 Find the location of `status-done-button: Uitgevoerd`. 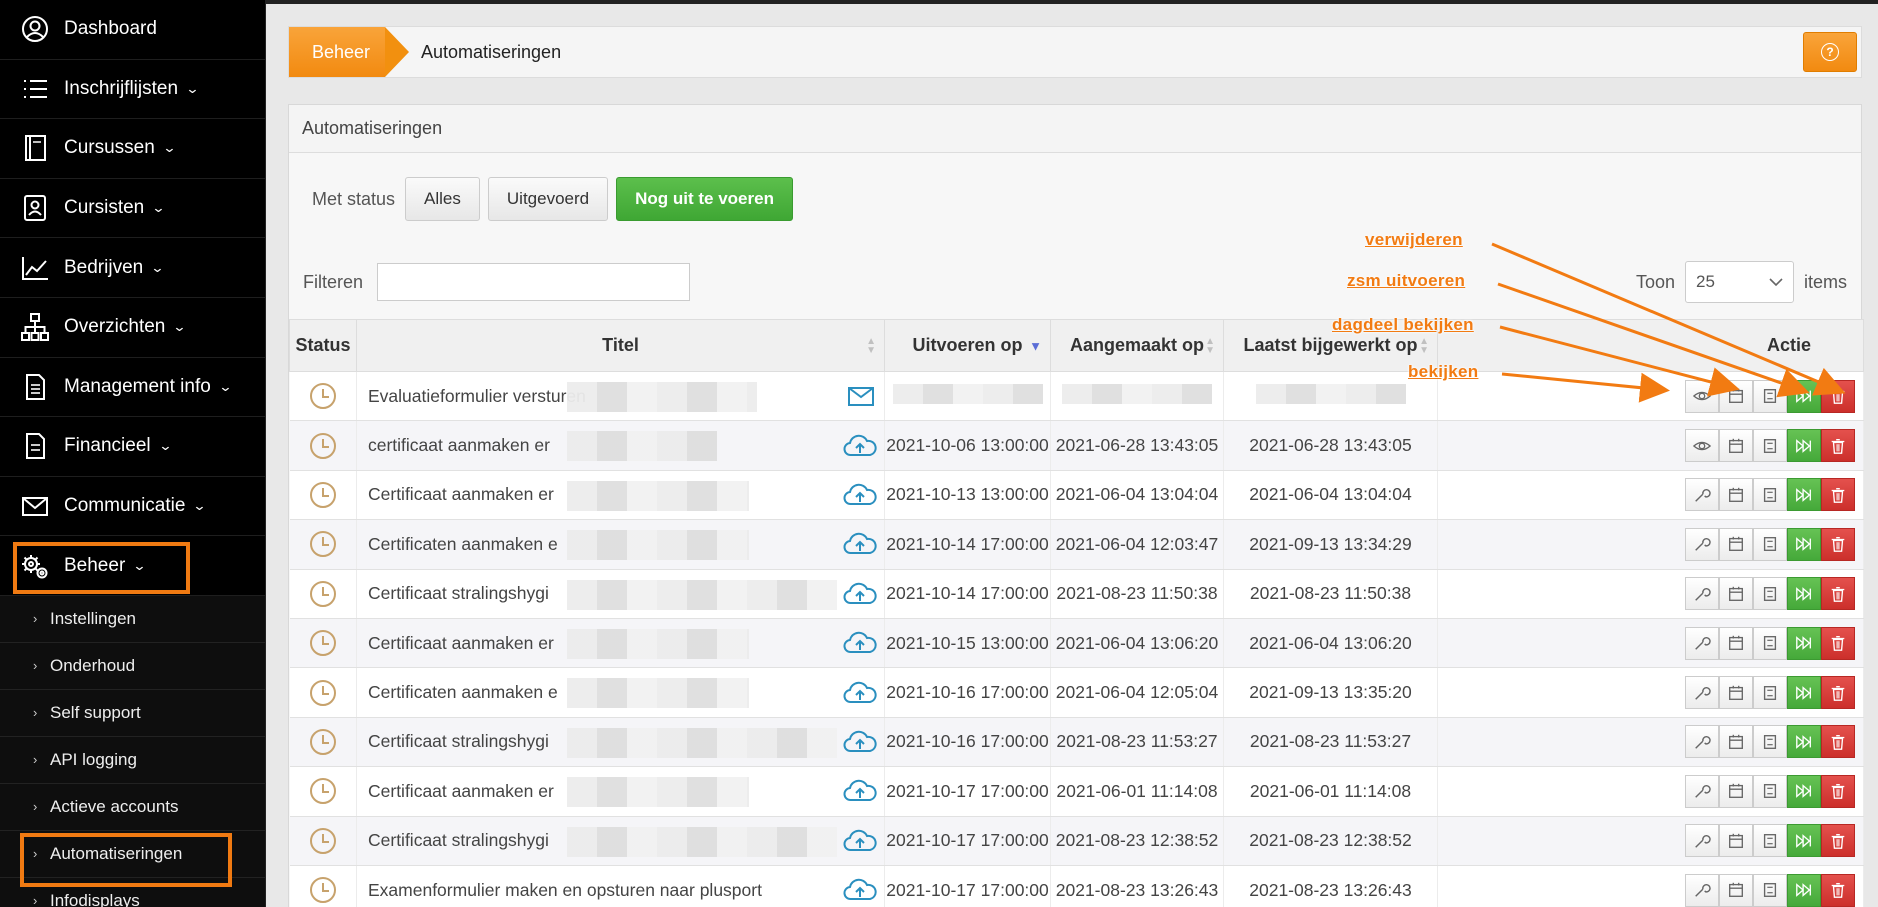

status-done-button: Uitgevoerd is located at coordinates (548, 199).